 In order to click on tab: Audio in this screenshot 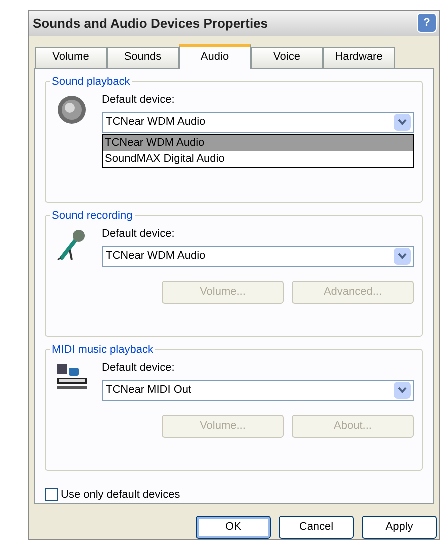, I will do `click(215, 56)`.